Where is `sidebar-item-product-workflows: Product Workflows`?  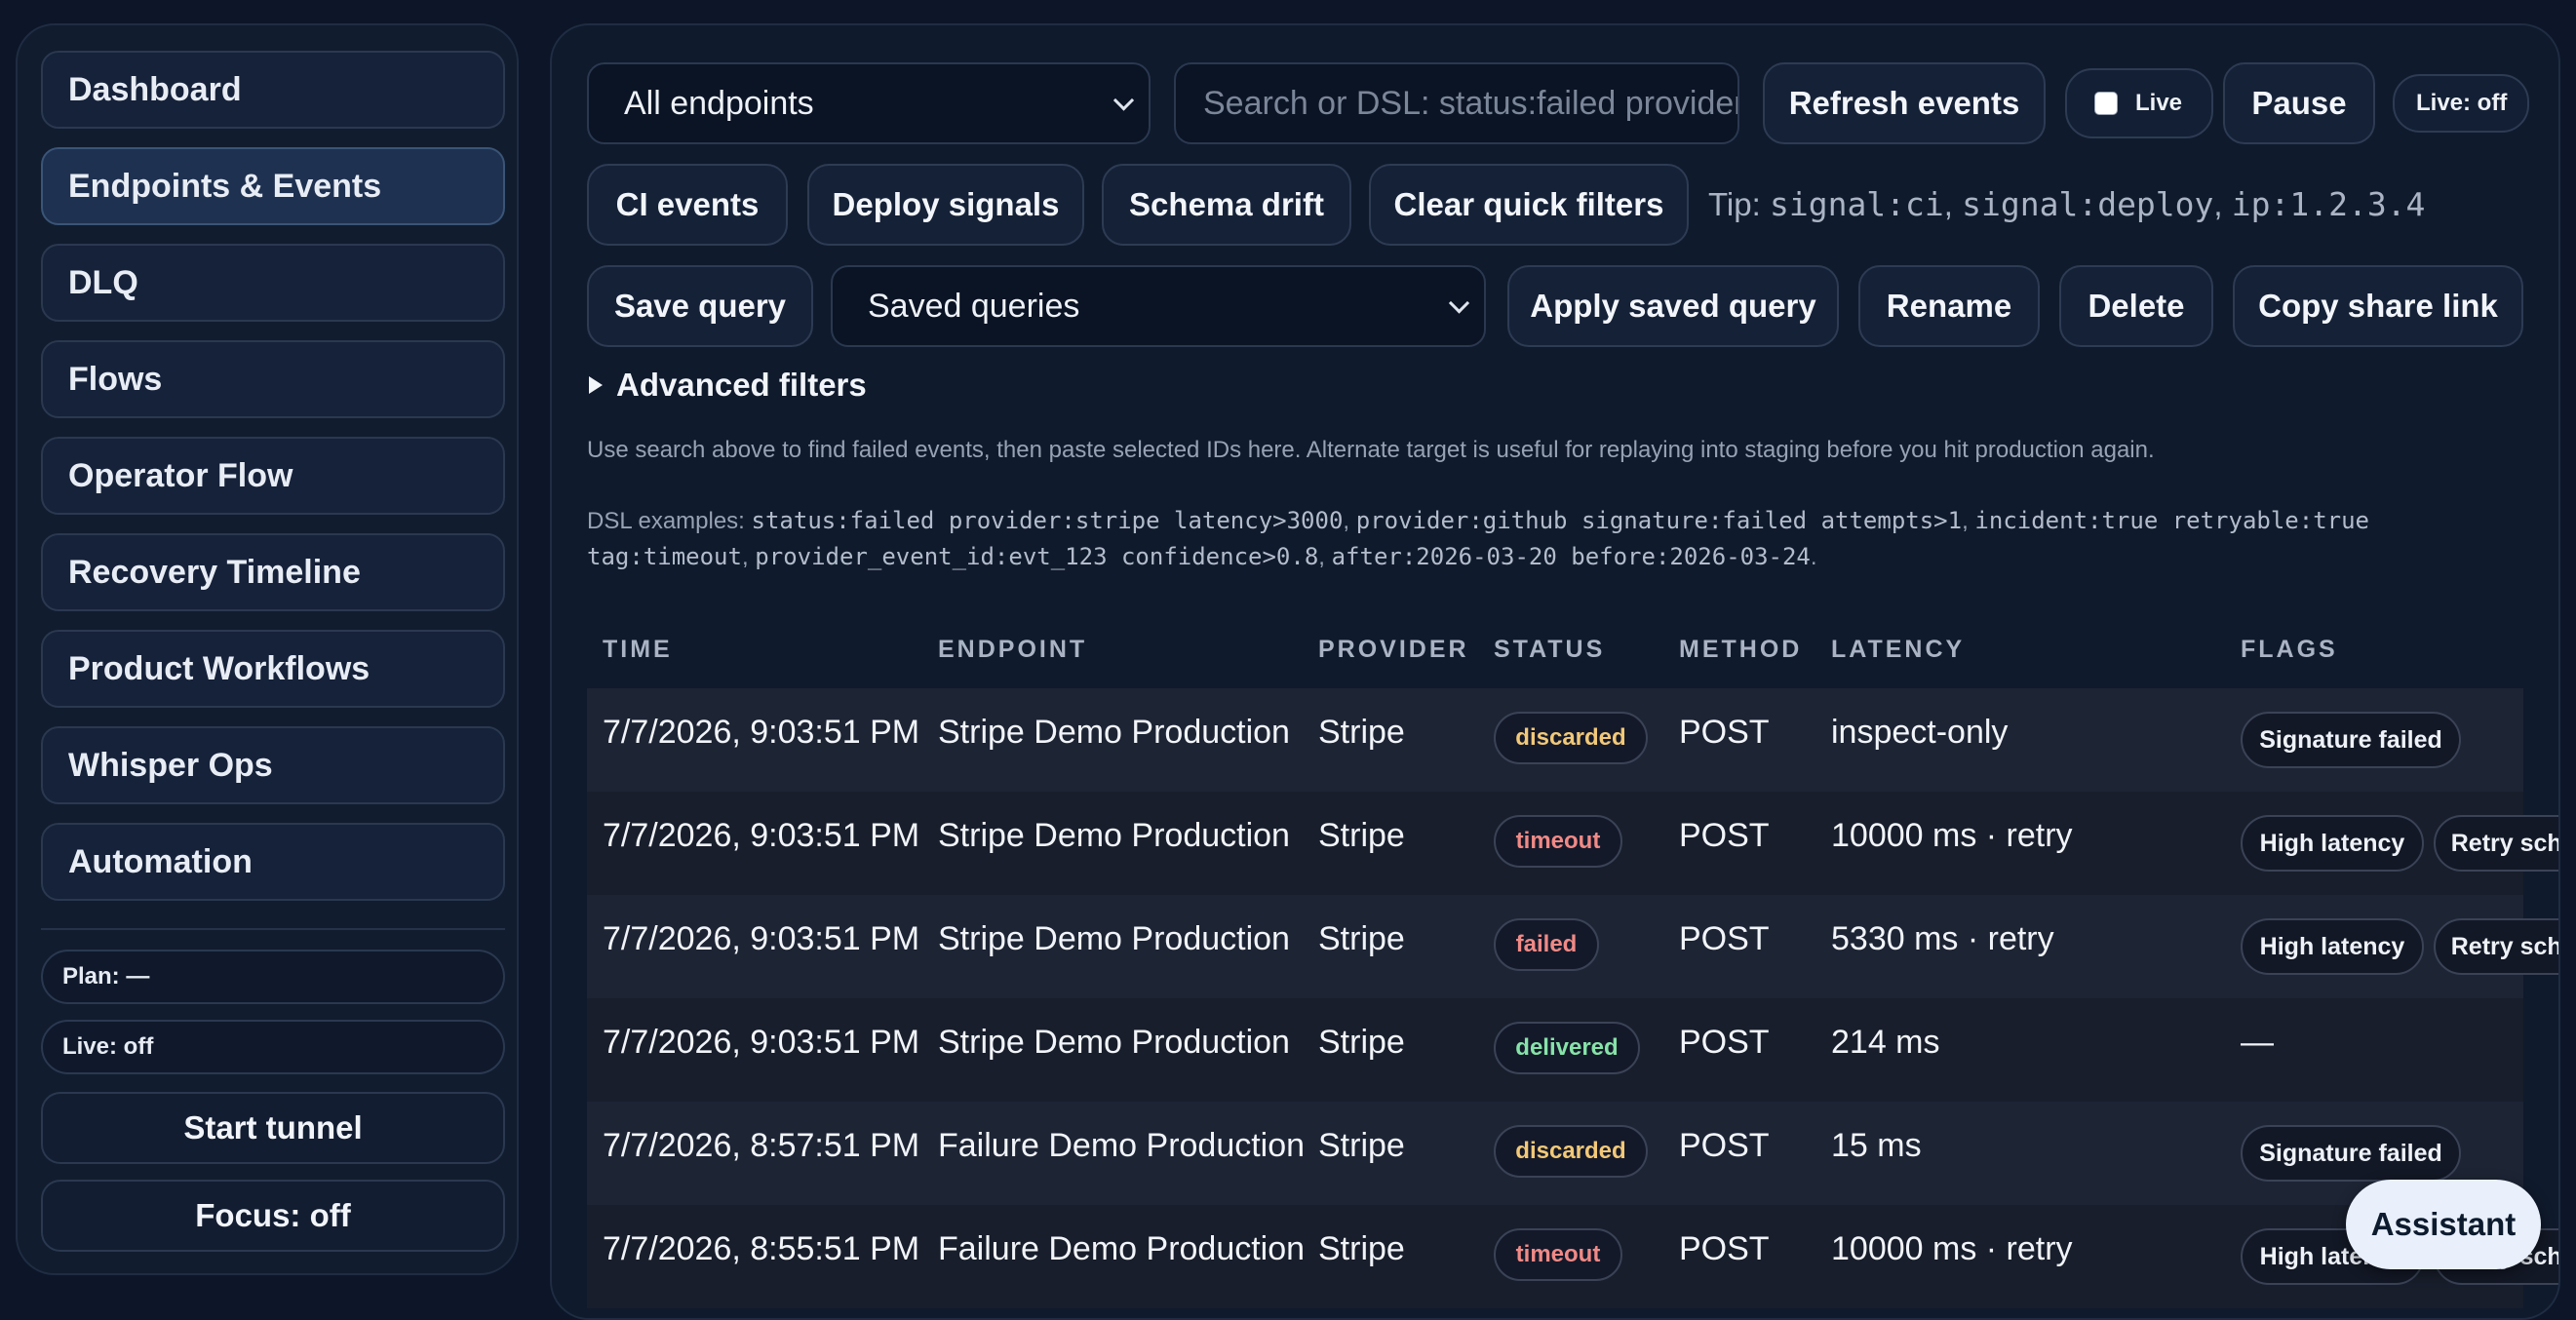
sidebar-item-product-workflows: Product Workflows is located at coordinates (273, 669).